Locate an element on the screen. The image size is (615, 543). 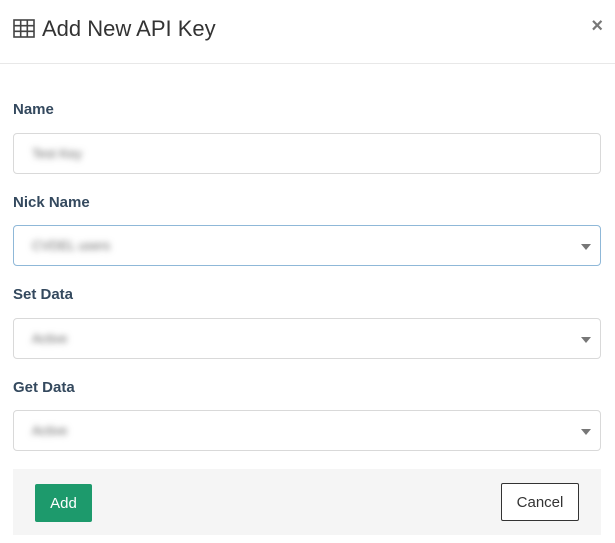
get-data-select-value: Active is located at coordinates (50, 430).